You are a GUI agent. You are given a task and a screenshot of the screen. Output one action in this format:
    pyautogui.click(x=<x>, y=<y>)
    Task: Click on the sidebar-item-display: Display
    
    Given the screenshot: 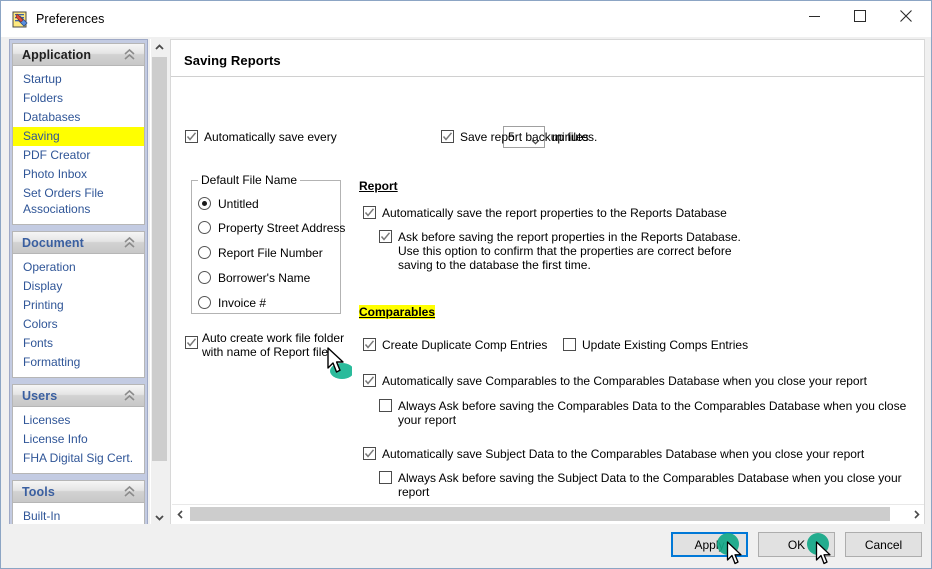 What is the action you would take?
    pyautogui.click(x=78, y=286)
    